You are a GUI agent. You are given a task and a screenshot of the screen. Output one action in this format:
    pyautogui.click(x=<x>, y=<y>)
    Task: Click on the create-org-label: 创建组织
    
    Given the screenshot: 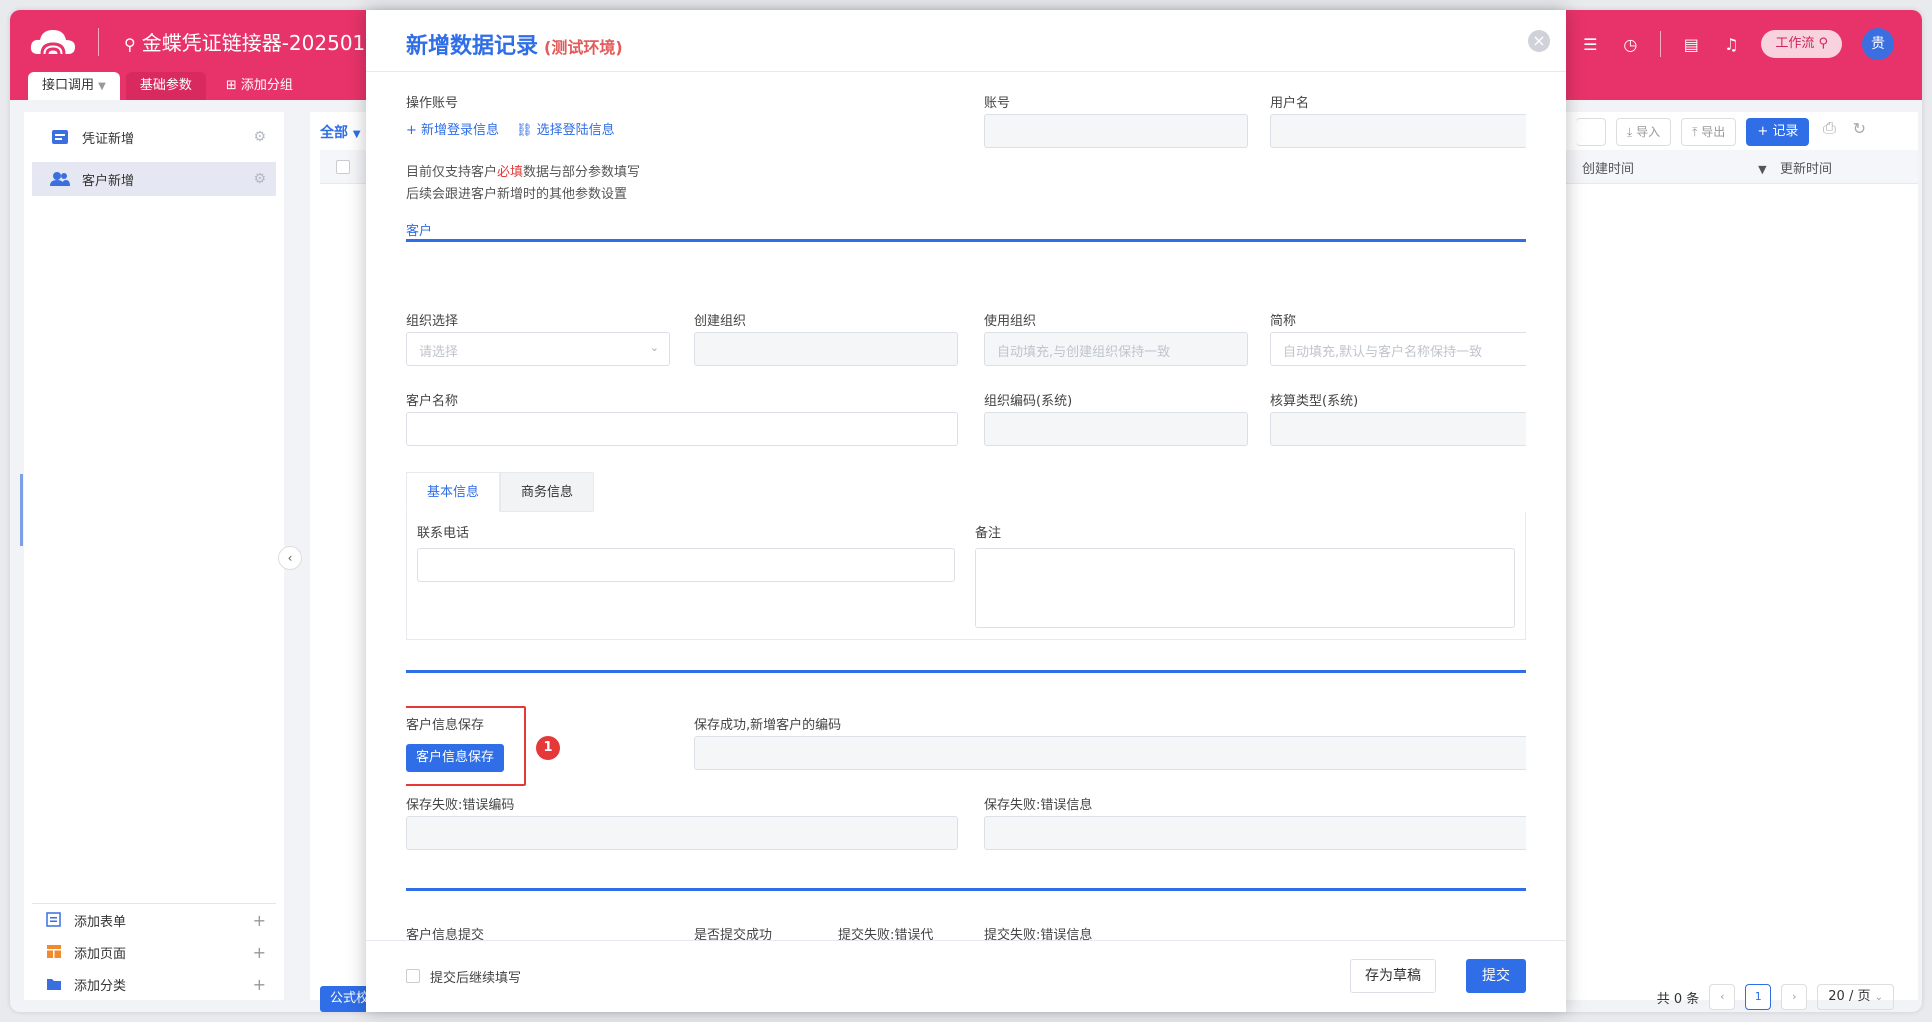 What is the action you would take?
    pyautogui.click(x=720, y=321)
    